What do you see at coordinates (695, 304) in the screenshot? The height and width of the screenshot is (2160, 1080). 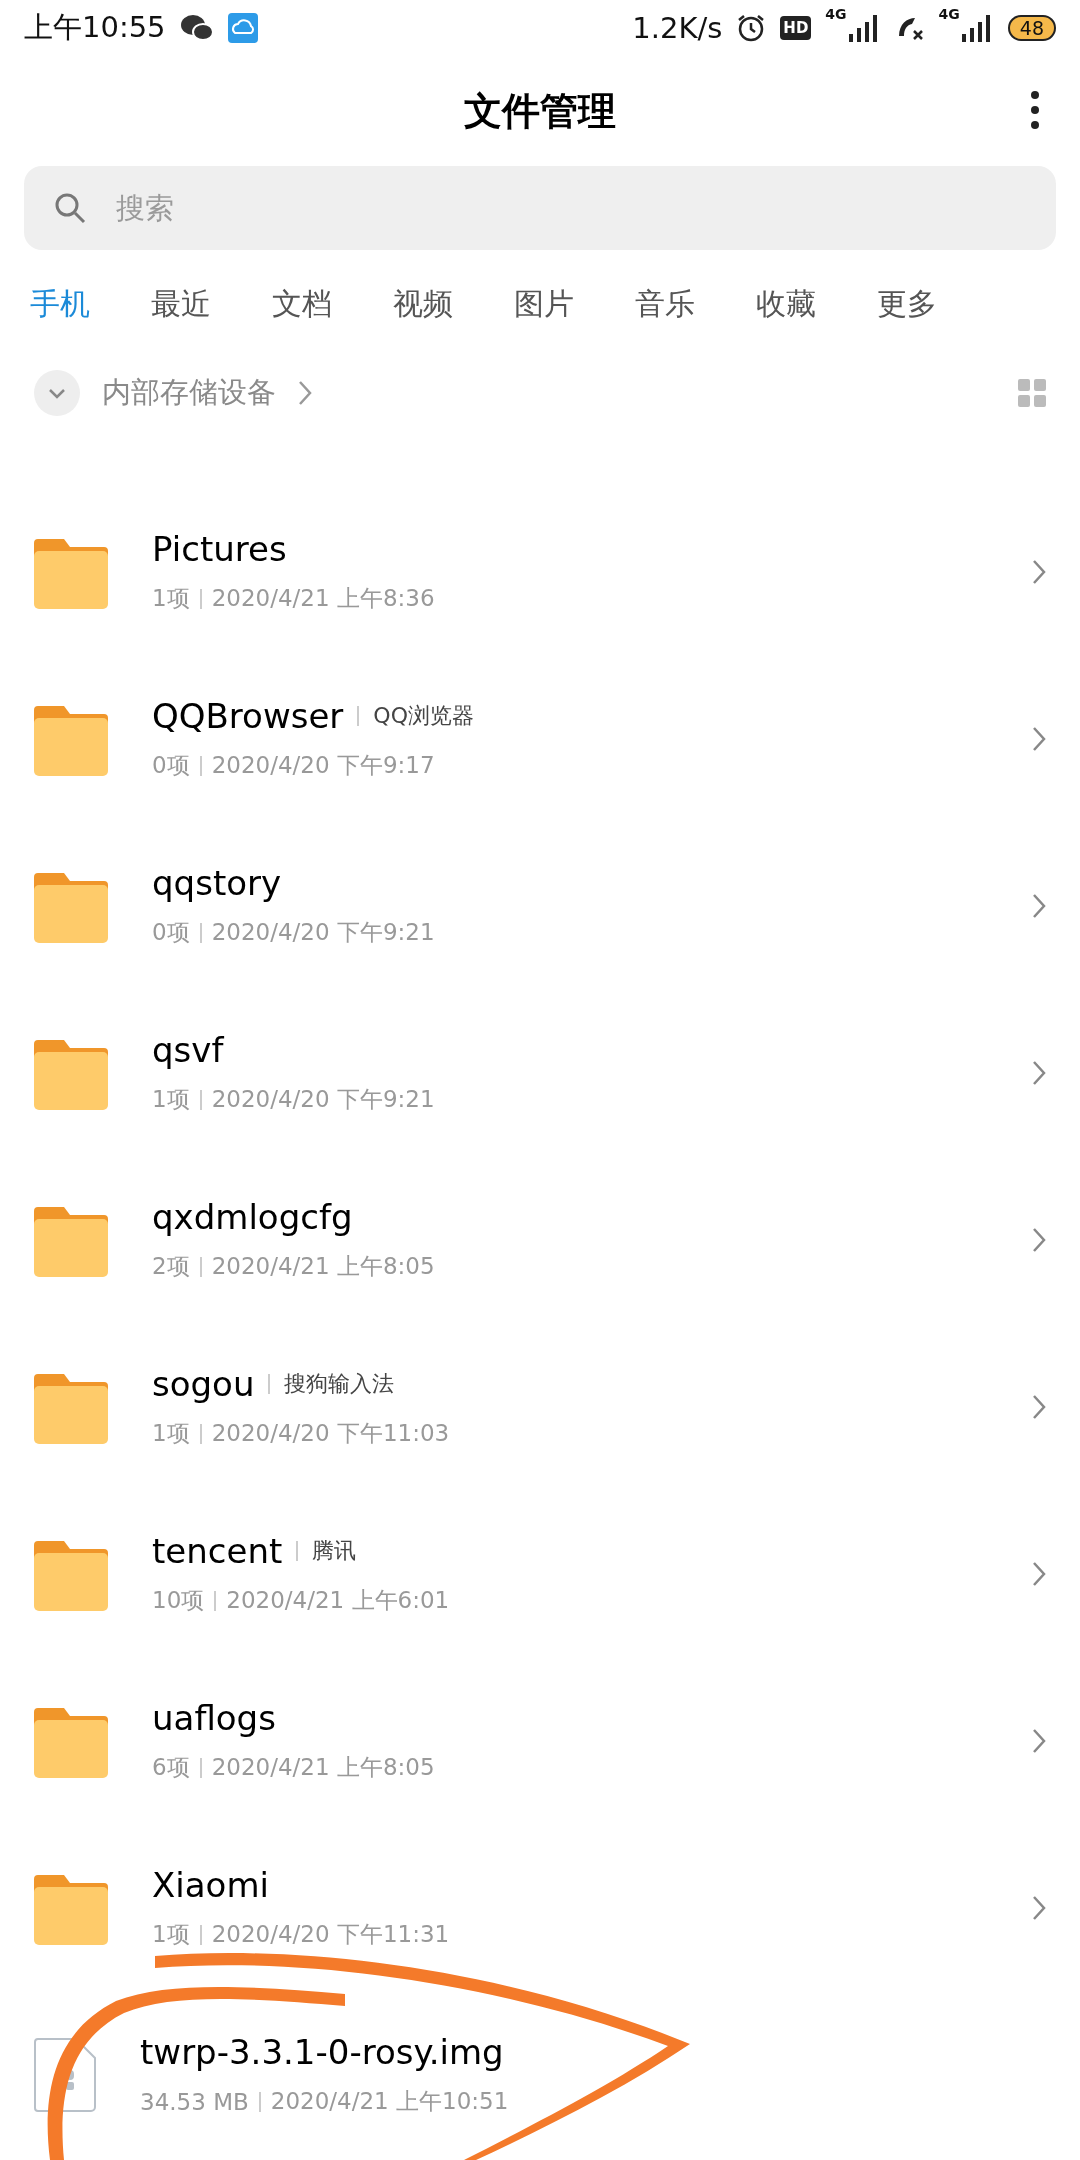 I see `category-tab: 音乐` at bounding box center [695, 304].